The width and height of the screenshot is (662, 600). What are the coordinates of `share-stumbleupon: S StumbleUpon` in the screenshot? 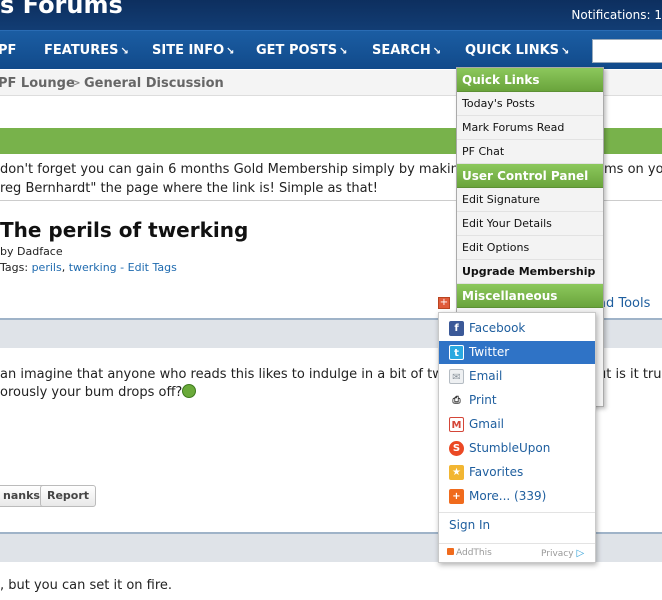 It's located at (517, 448).